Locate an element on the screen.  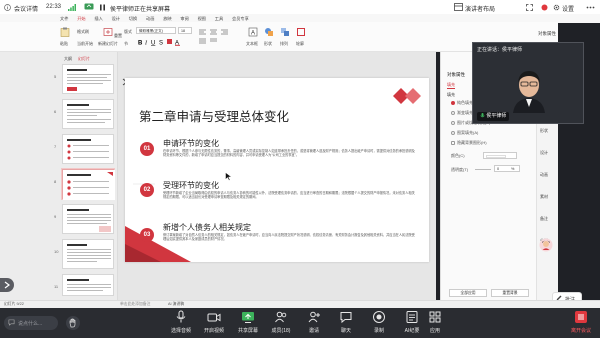
share-screen-button: 共享屏幕 is located at coordinates (248, 322).